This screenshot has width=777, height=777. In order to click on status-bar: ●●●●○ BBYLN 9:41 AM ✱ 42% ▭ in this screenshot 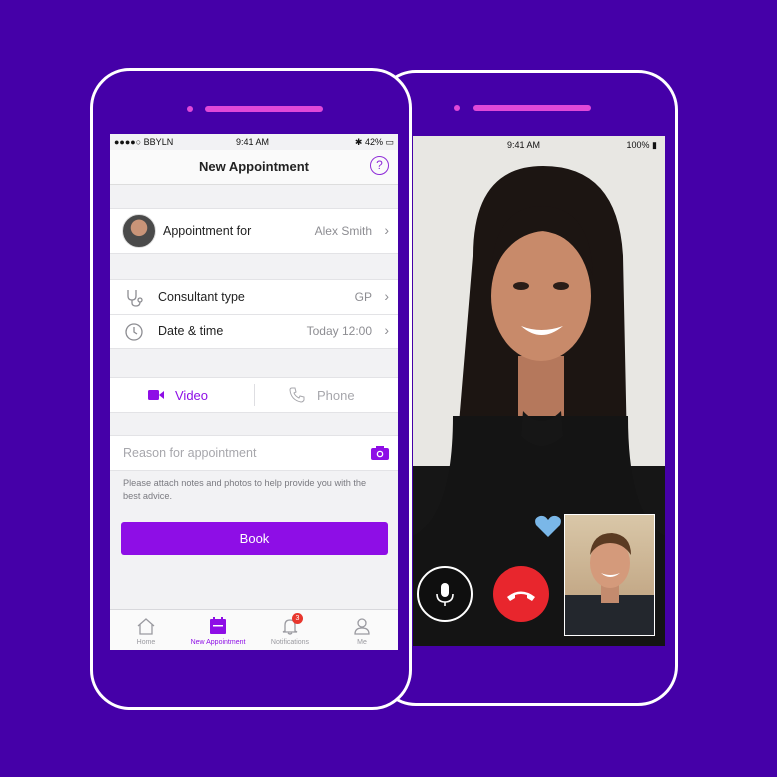, I will do `click(254, 142)`.